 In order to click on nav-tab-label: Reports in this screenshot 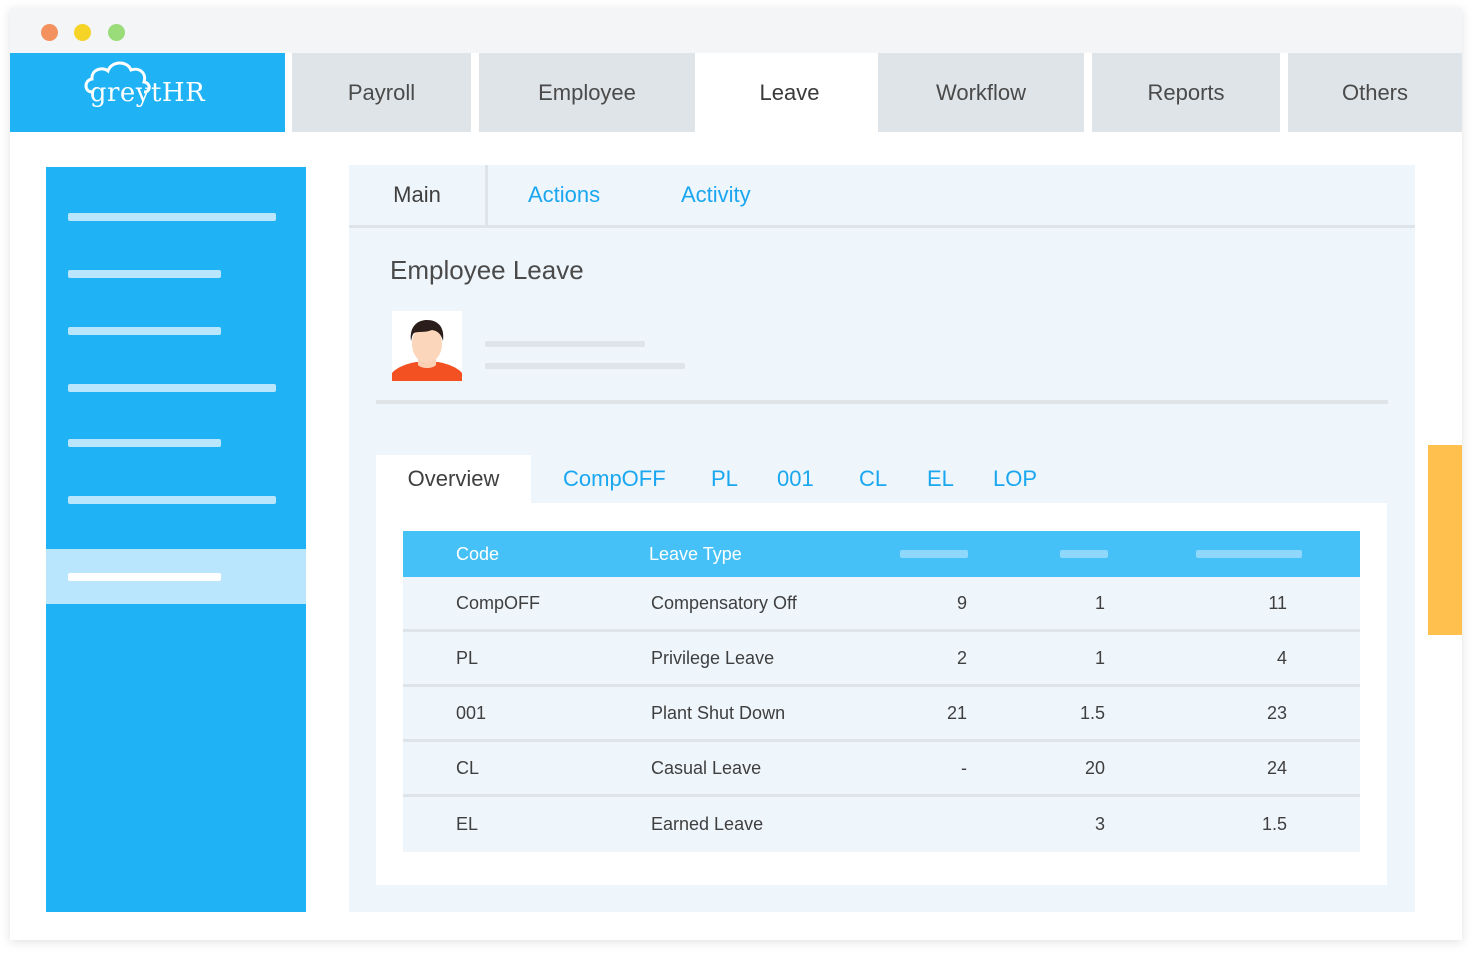, I will do `click(1186, 92)`.